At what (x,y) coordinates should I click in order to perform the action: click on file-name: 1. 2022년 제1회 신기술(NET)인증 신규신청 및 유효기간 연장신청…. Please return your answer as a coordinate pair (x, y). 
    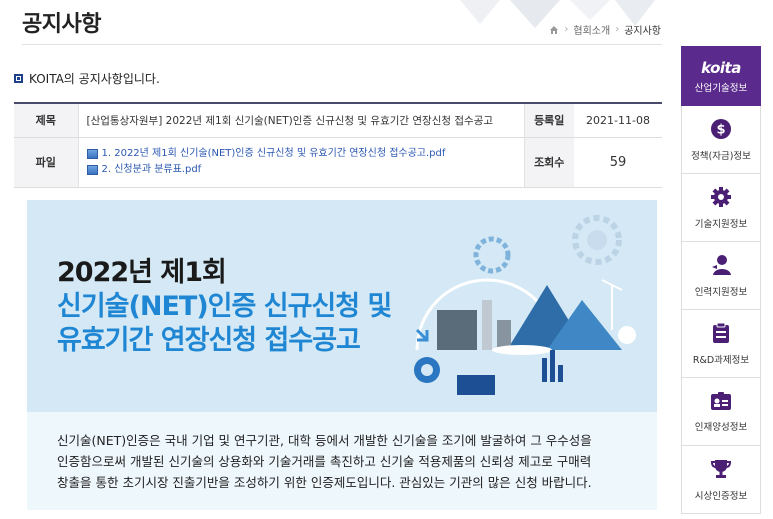
    Looking at the image, I should click on (273, 153).